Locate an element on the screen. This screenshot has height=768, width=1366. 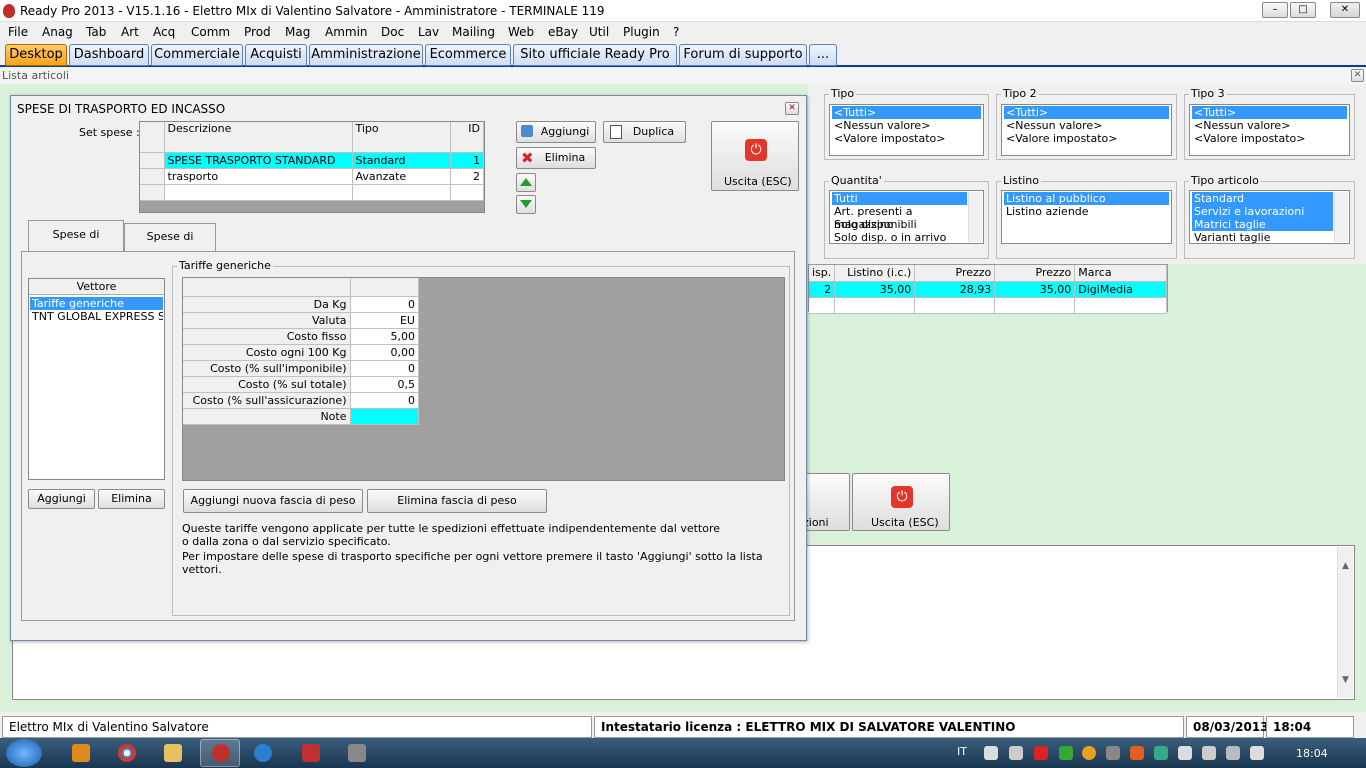
flag-icon is located at coordinates (1185, 753).